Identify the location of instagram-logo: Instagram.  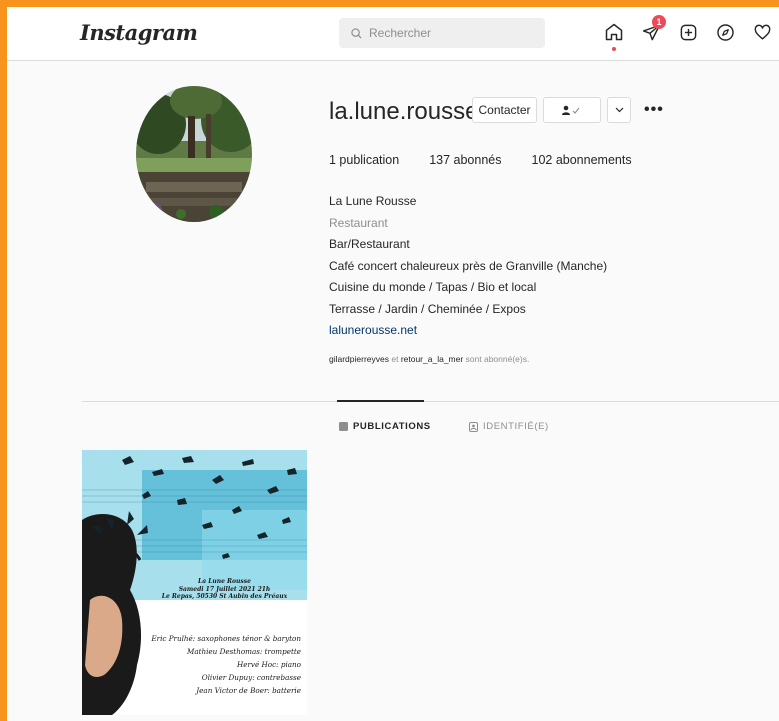
(139, 32).